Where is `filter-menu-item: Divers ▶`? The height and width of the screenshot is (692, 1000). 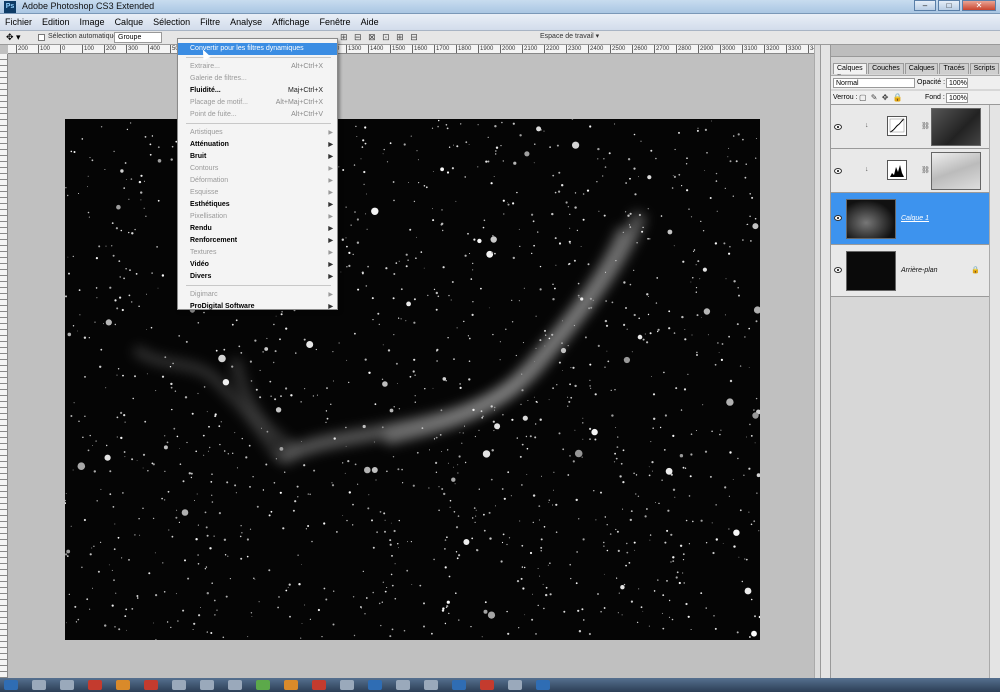 filter-menu-item: Divers ▶ is located at coordinates (257, 277).